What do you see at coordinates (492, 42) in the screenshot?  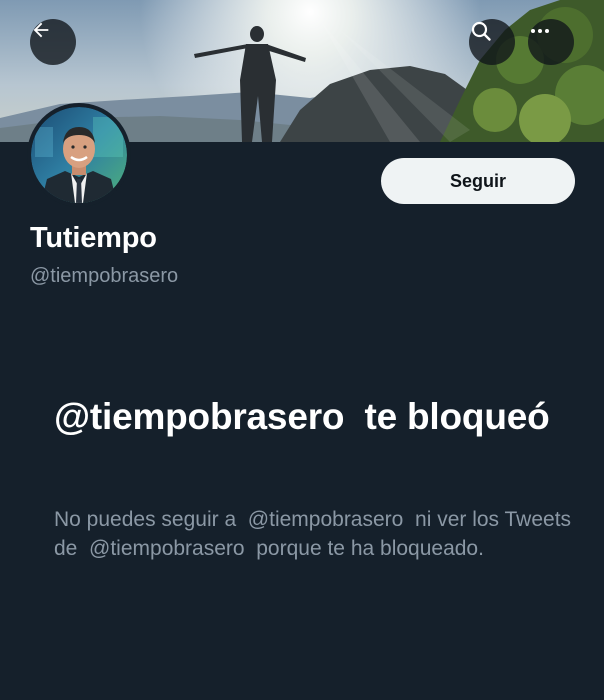 I see `search-button` at bounding box center [492, 42].